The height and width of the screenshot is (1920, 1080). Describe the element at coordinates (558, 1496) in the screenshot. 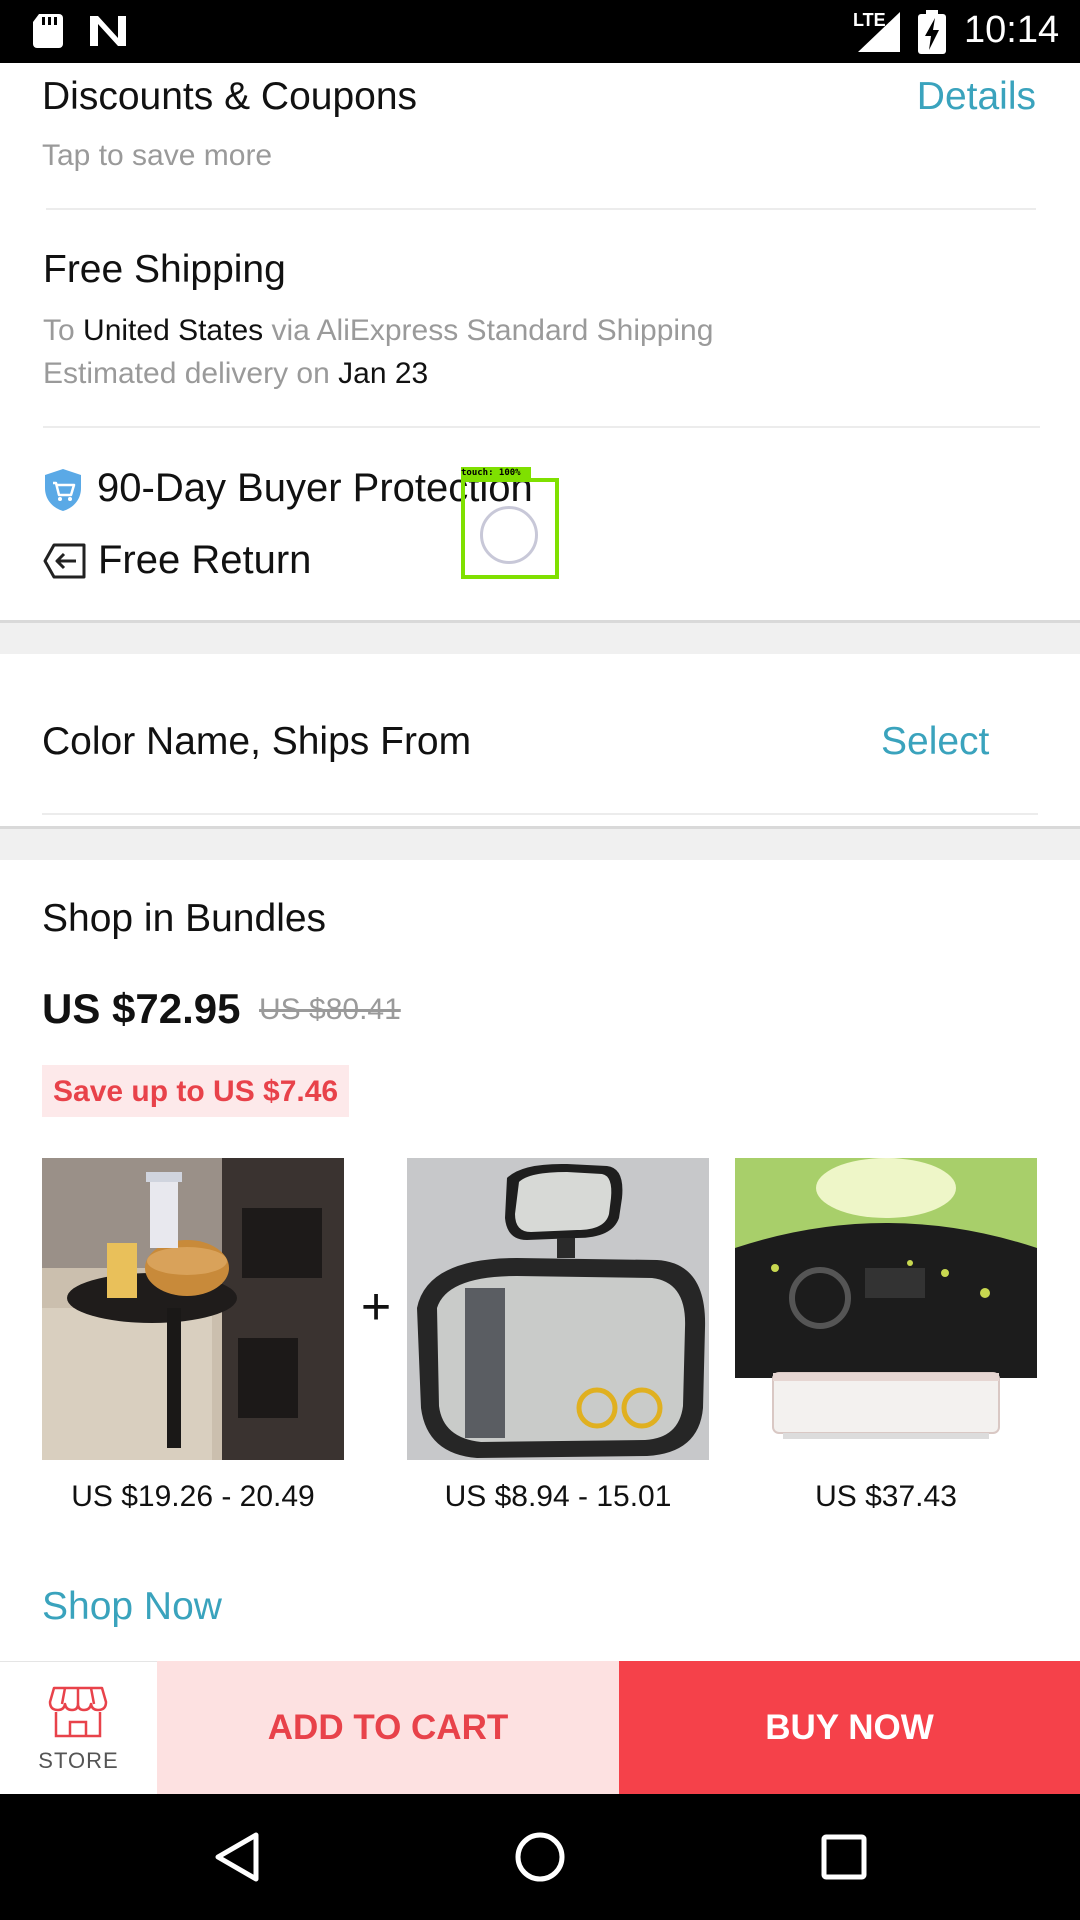

I see `product-price: US $8.94 - 15.01` at that location.